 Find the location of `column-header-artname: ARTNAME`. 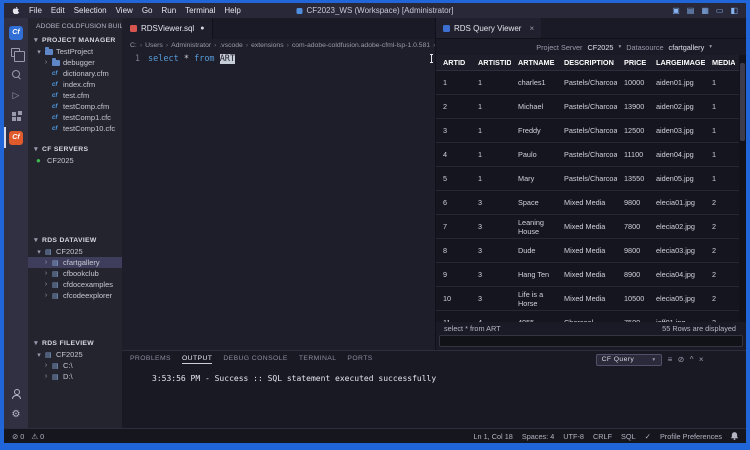

column-header-artname: ARTNAME is located at coordinates (534, 62).